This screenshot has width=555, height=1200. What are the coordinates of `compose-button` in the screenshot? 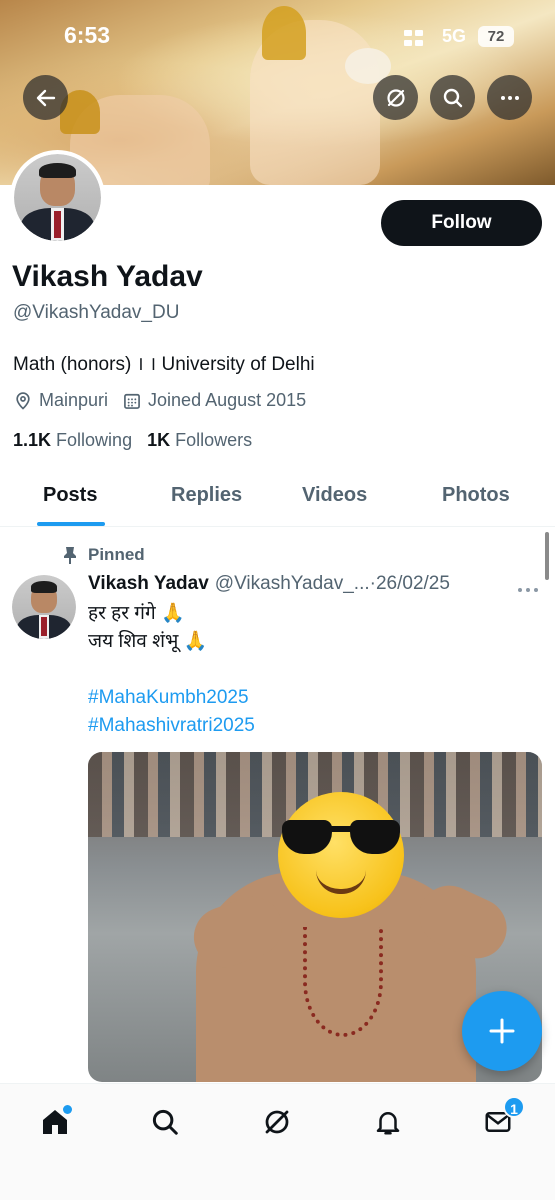 It's located at (502, 1031).